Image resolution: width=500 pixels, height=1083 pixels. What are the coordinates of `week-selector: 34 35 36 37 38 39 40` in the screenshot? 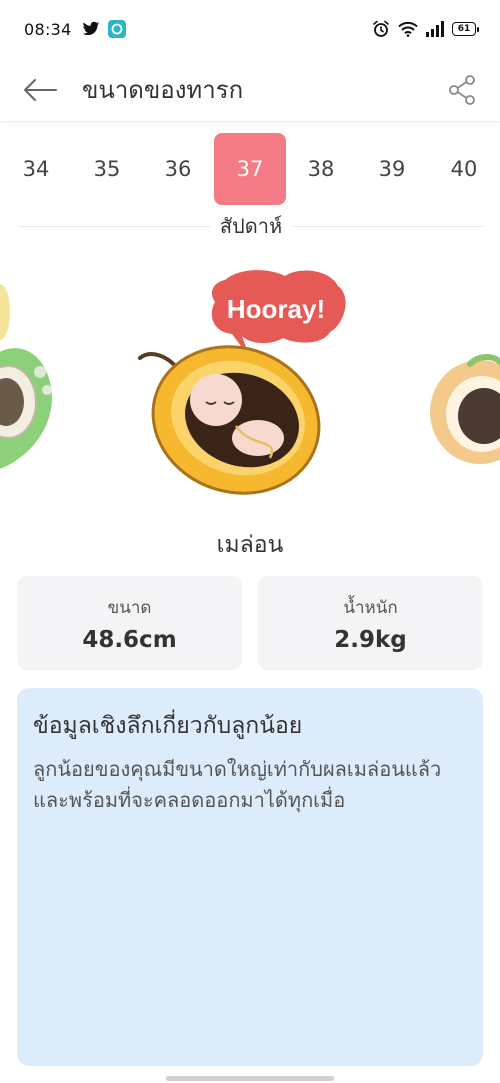 It's located at (250, 169).